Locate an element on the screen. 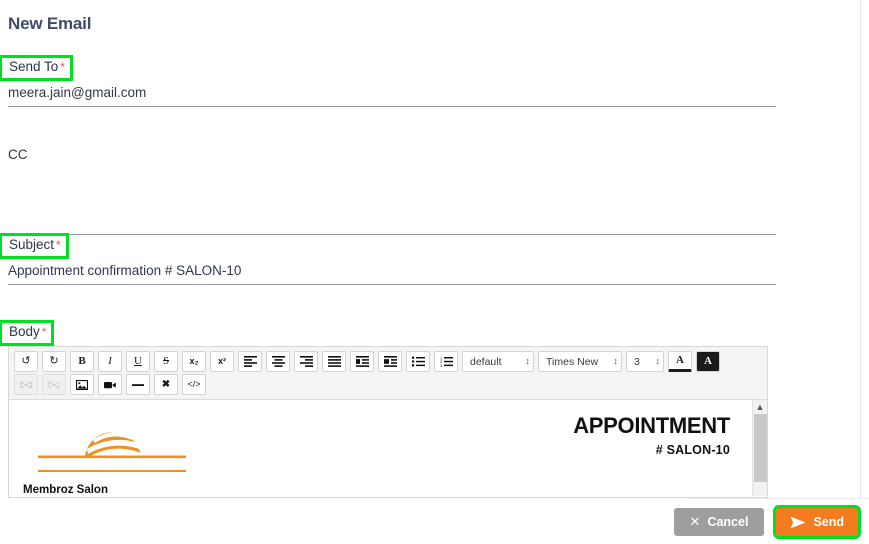 The width and height of the screenshot is (869, 544). clear-format-icon: ✖ is located at coordinates (166, 384).